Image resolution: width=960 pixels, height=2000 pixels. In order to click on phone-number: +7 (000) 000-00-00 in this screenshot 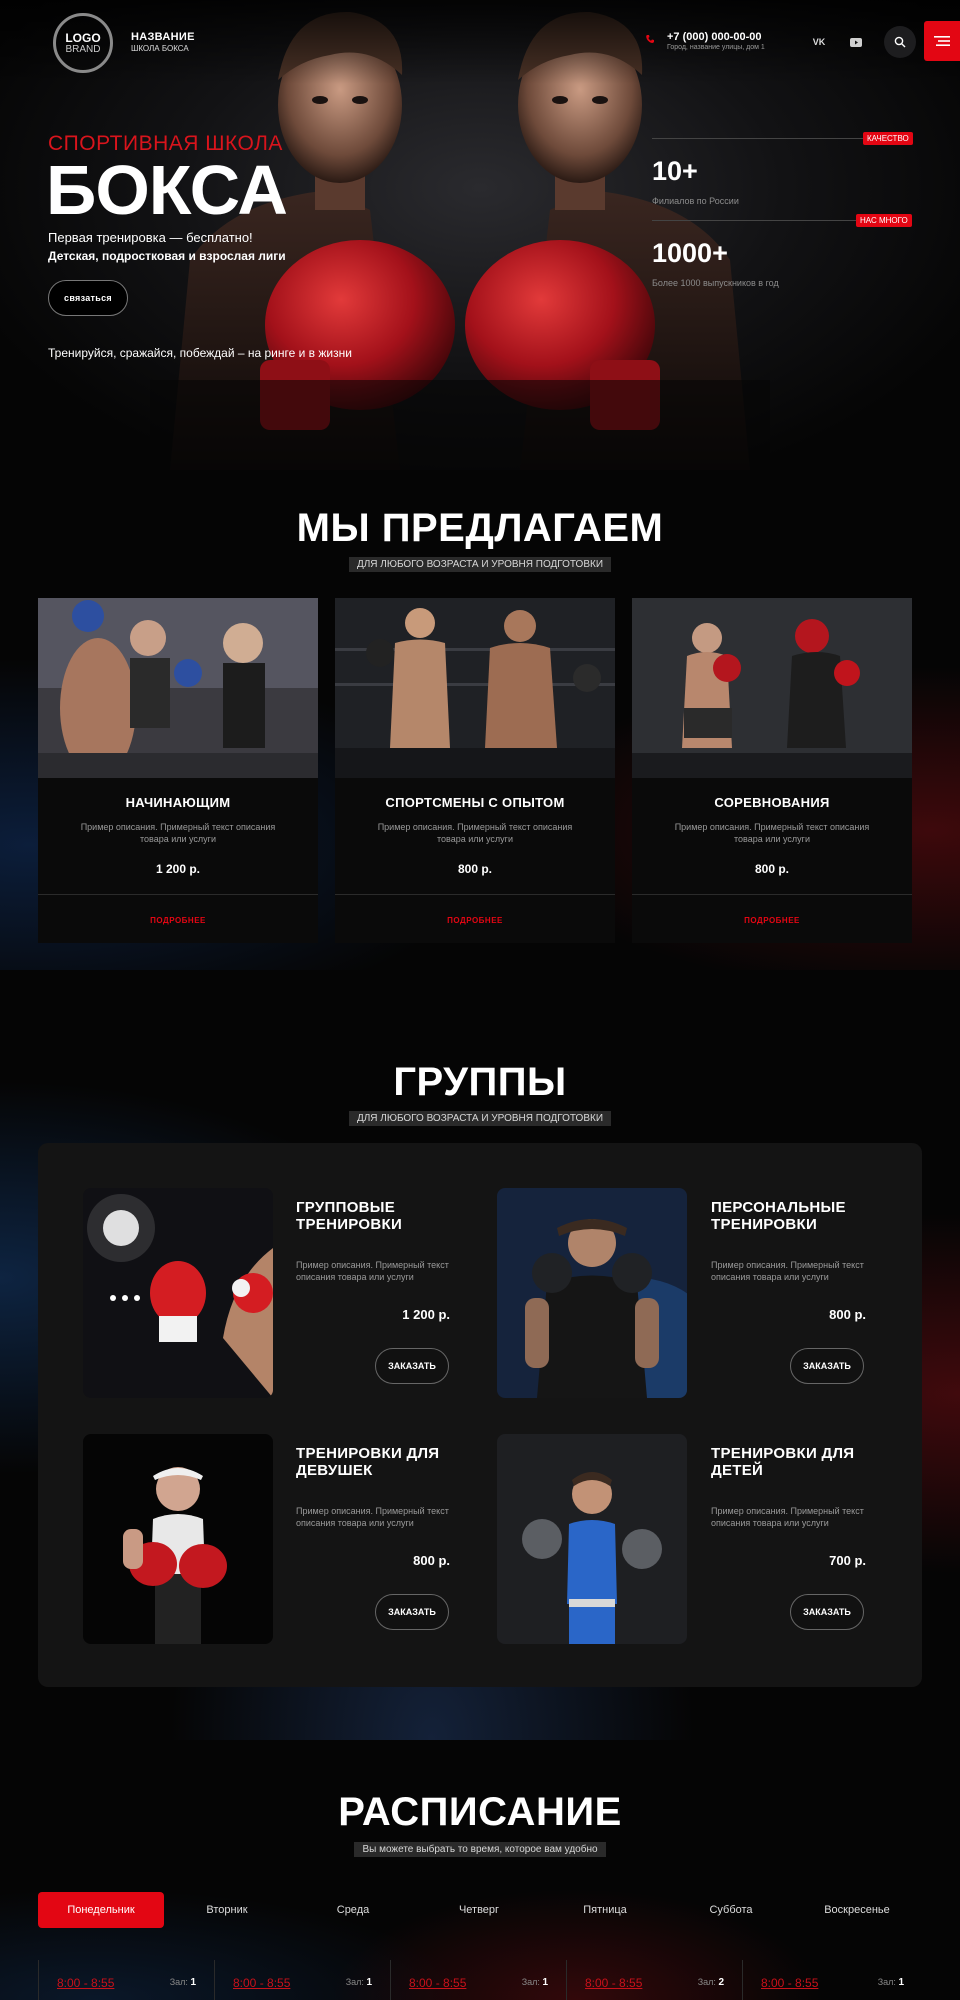, I will do `click(714, 37)`.